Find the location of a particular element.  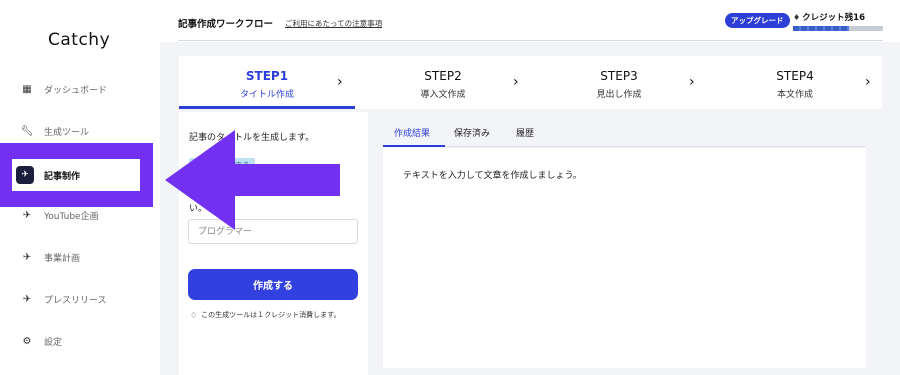

sidebar-item-article: ✈ 記事制作 is located at coordinates (76, 175).